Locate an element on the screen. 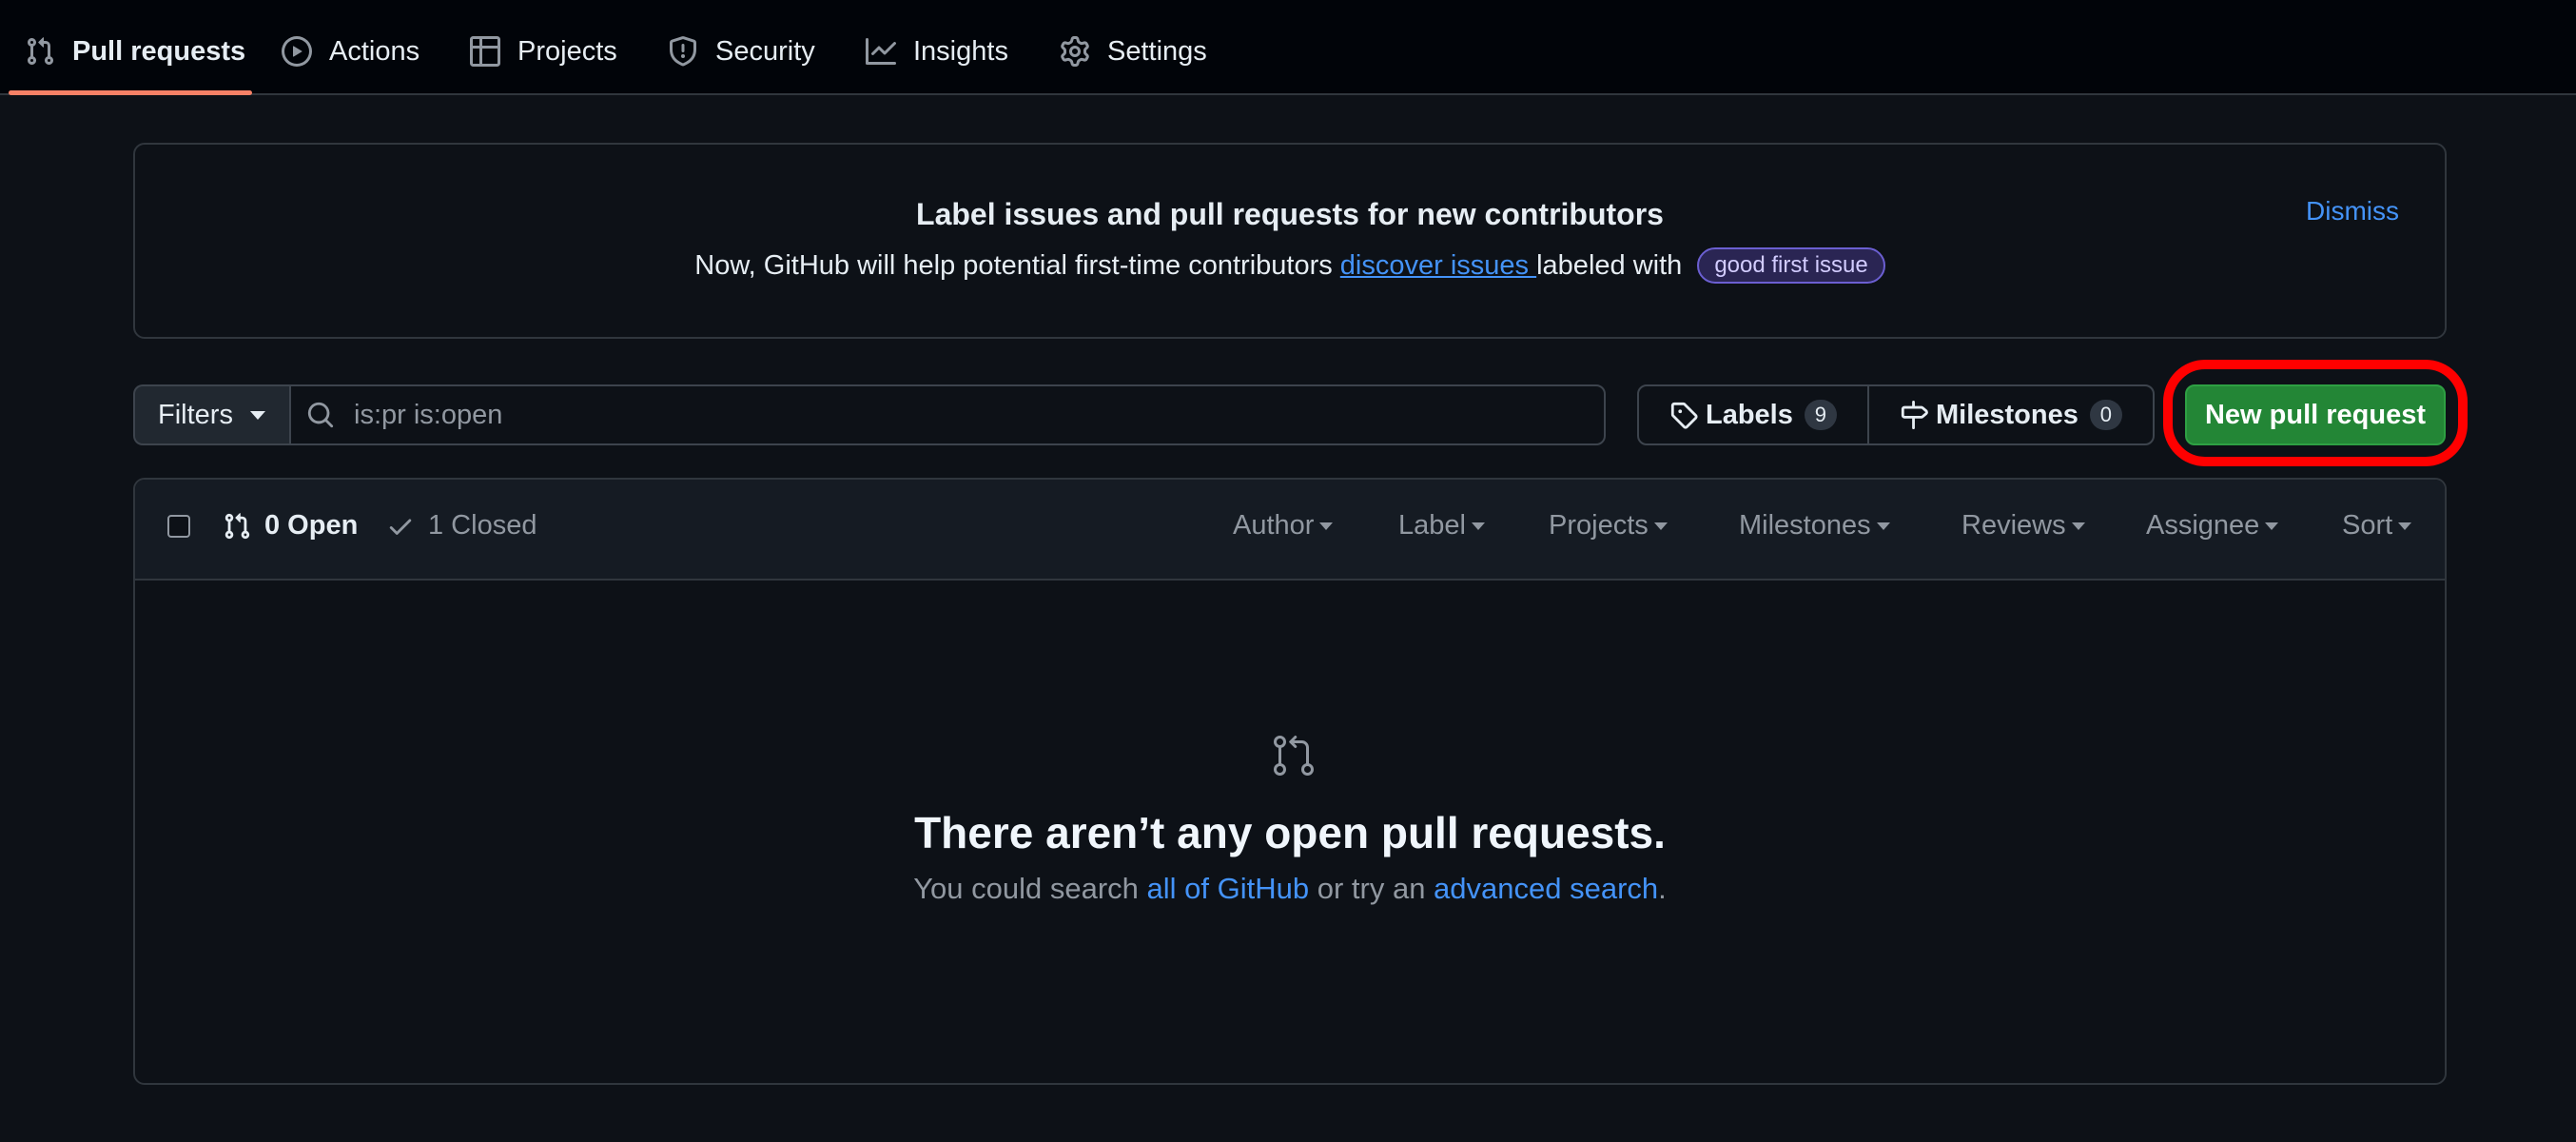 The width and height of the screenshot is (2576, 1142). new-pull-request-button: New pull request is located at coordinates (2315, 414).